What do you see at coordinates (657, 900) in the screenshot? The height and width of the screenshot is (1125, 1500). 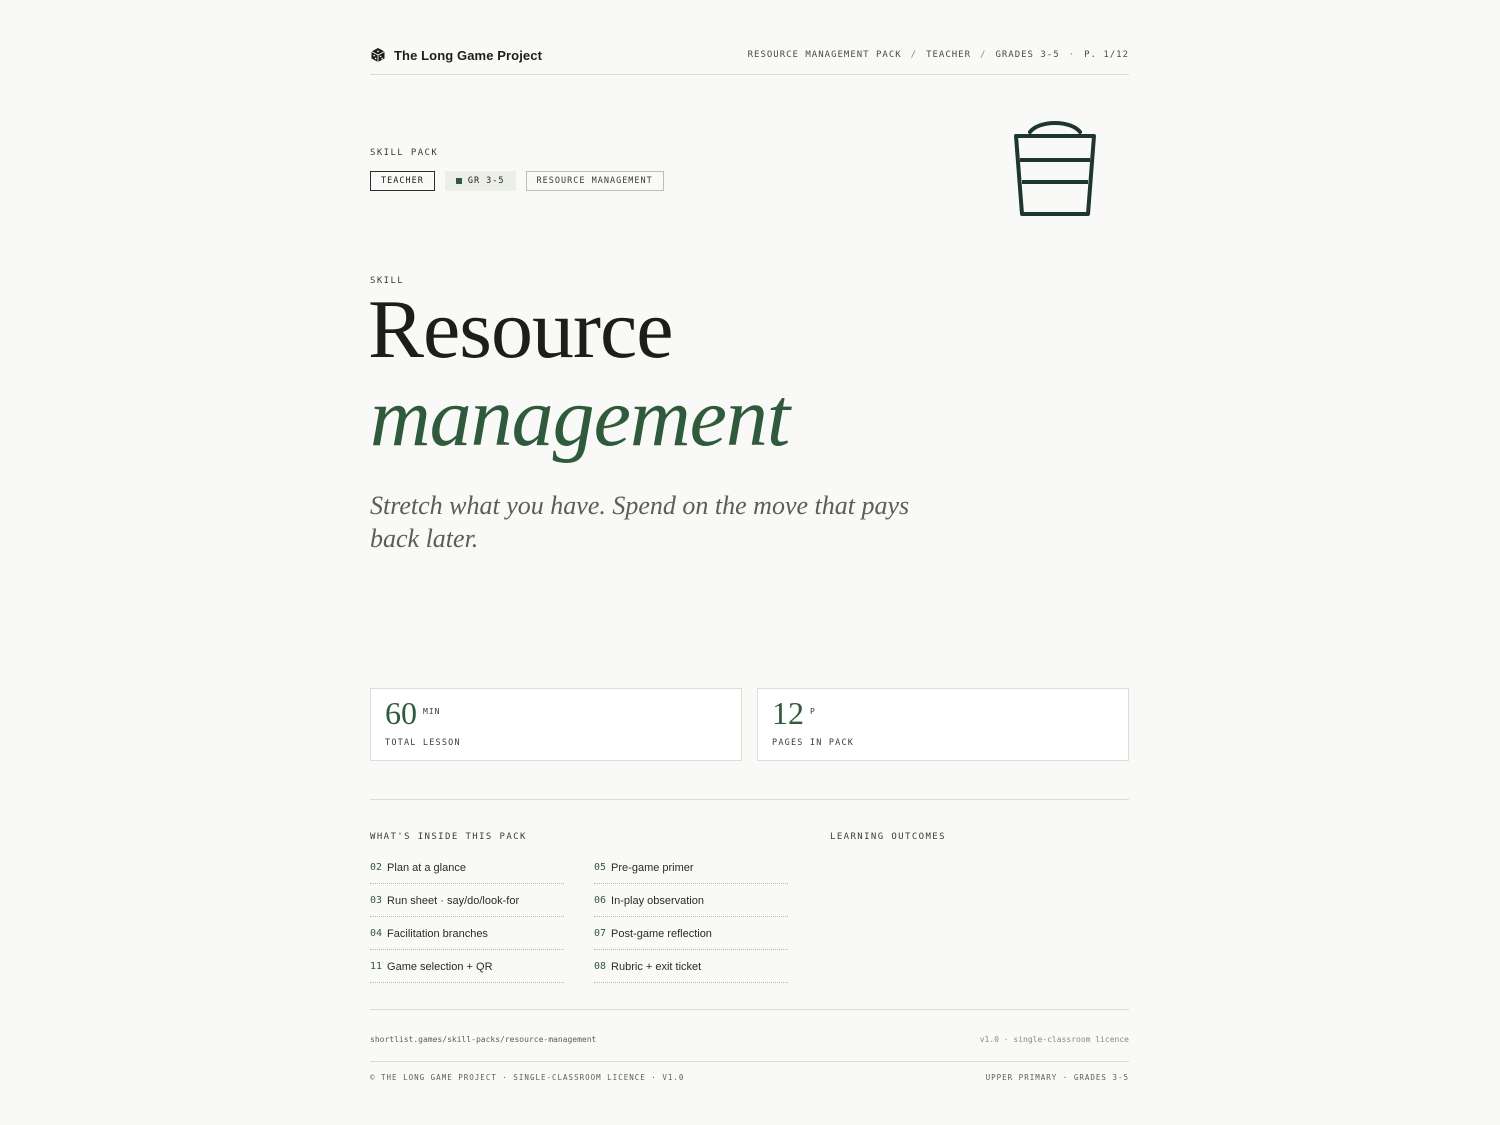 I see `item-label: In-play observation` at bounding box center [657, 900].